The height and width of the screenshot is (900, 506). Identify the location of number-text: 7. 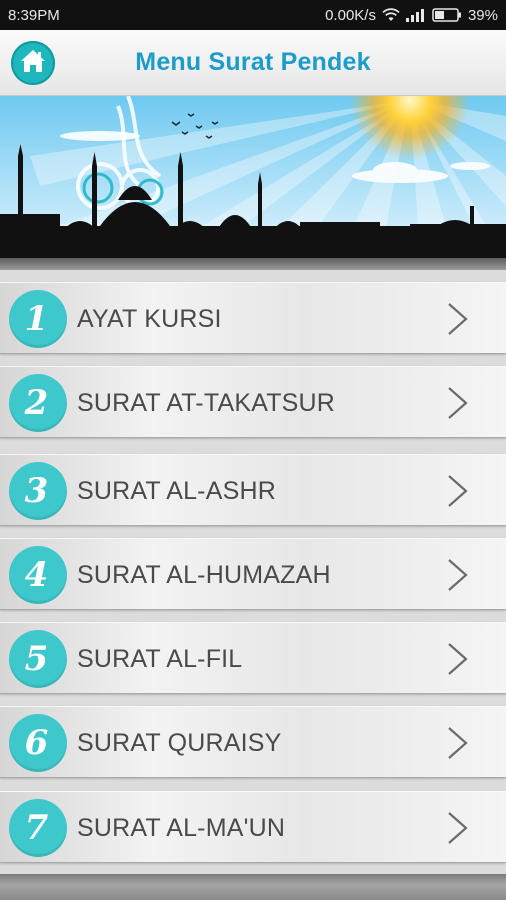
(36, 828).